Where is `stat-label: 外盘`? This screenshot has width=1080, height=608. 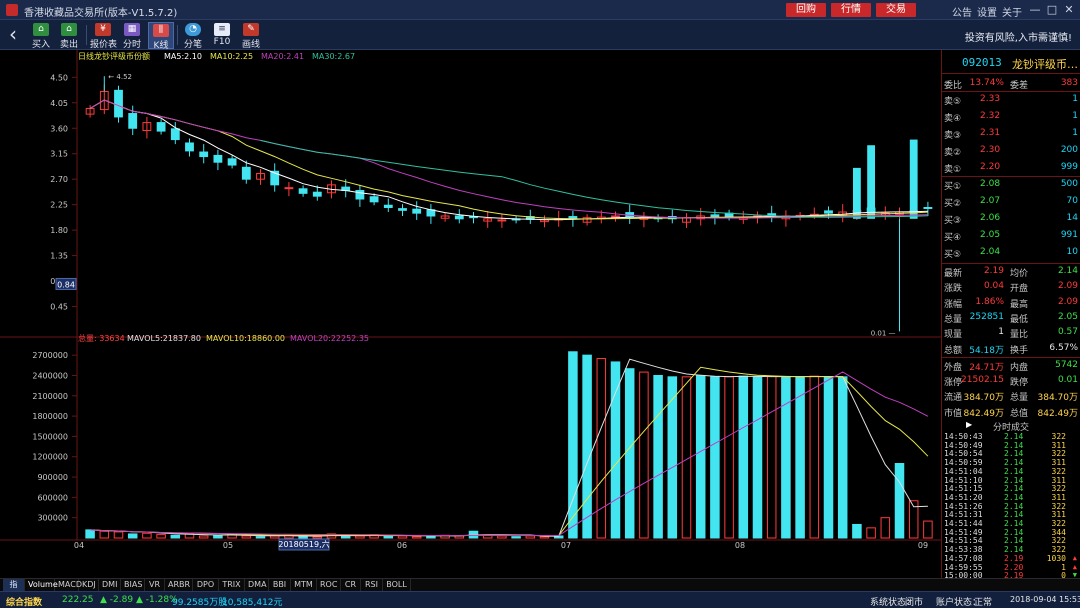
stat-label: 外盘 is located at coordinates (953, 367).